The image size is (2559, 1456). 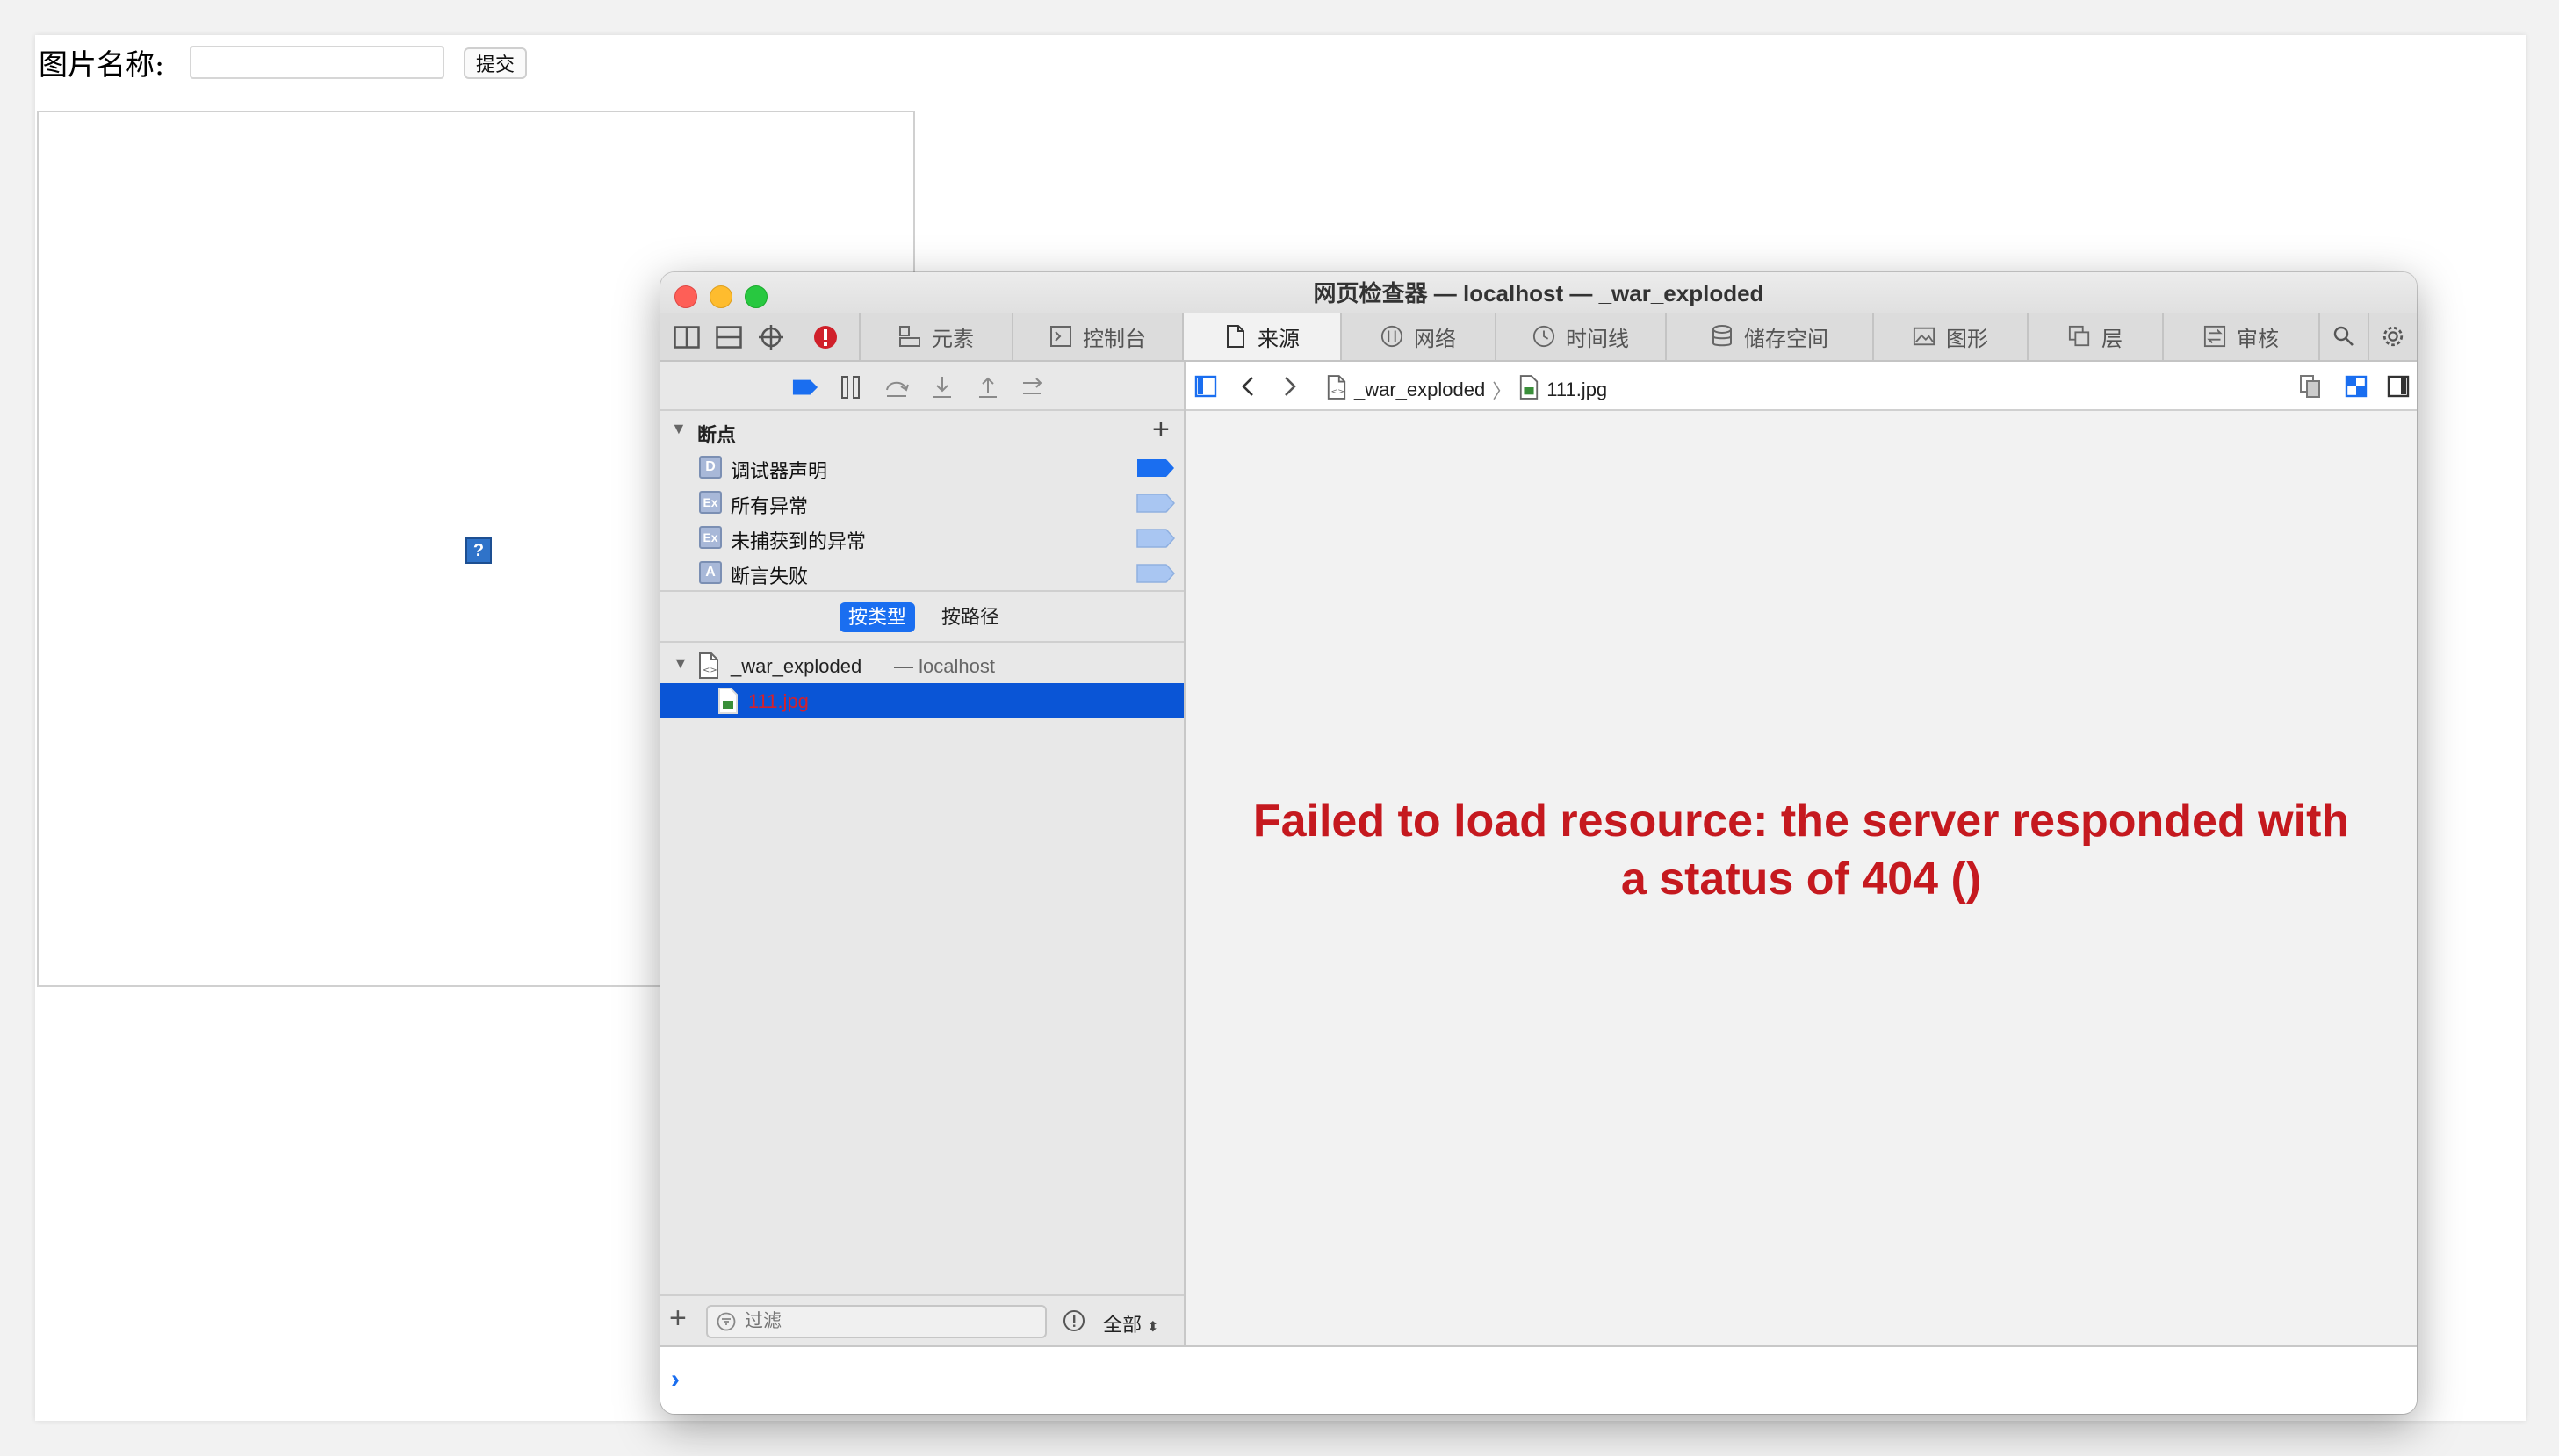 What do you see at coordinates (1723, 336) in the screenshot?
I see `database-icon` at bounding box center [1723, 336].